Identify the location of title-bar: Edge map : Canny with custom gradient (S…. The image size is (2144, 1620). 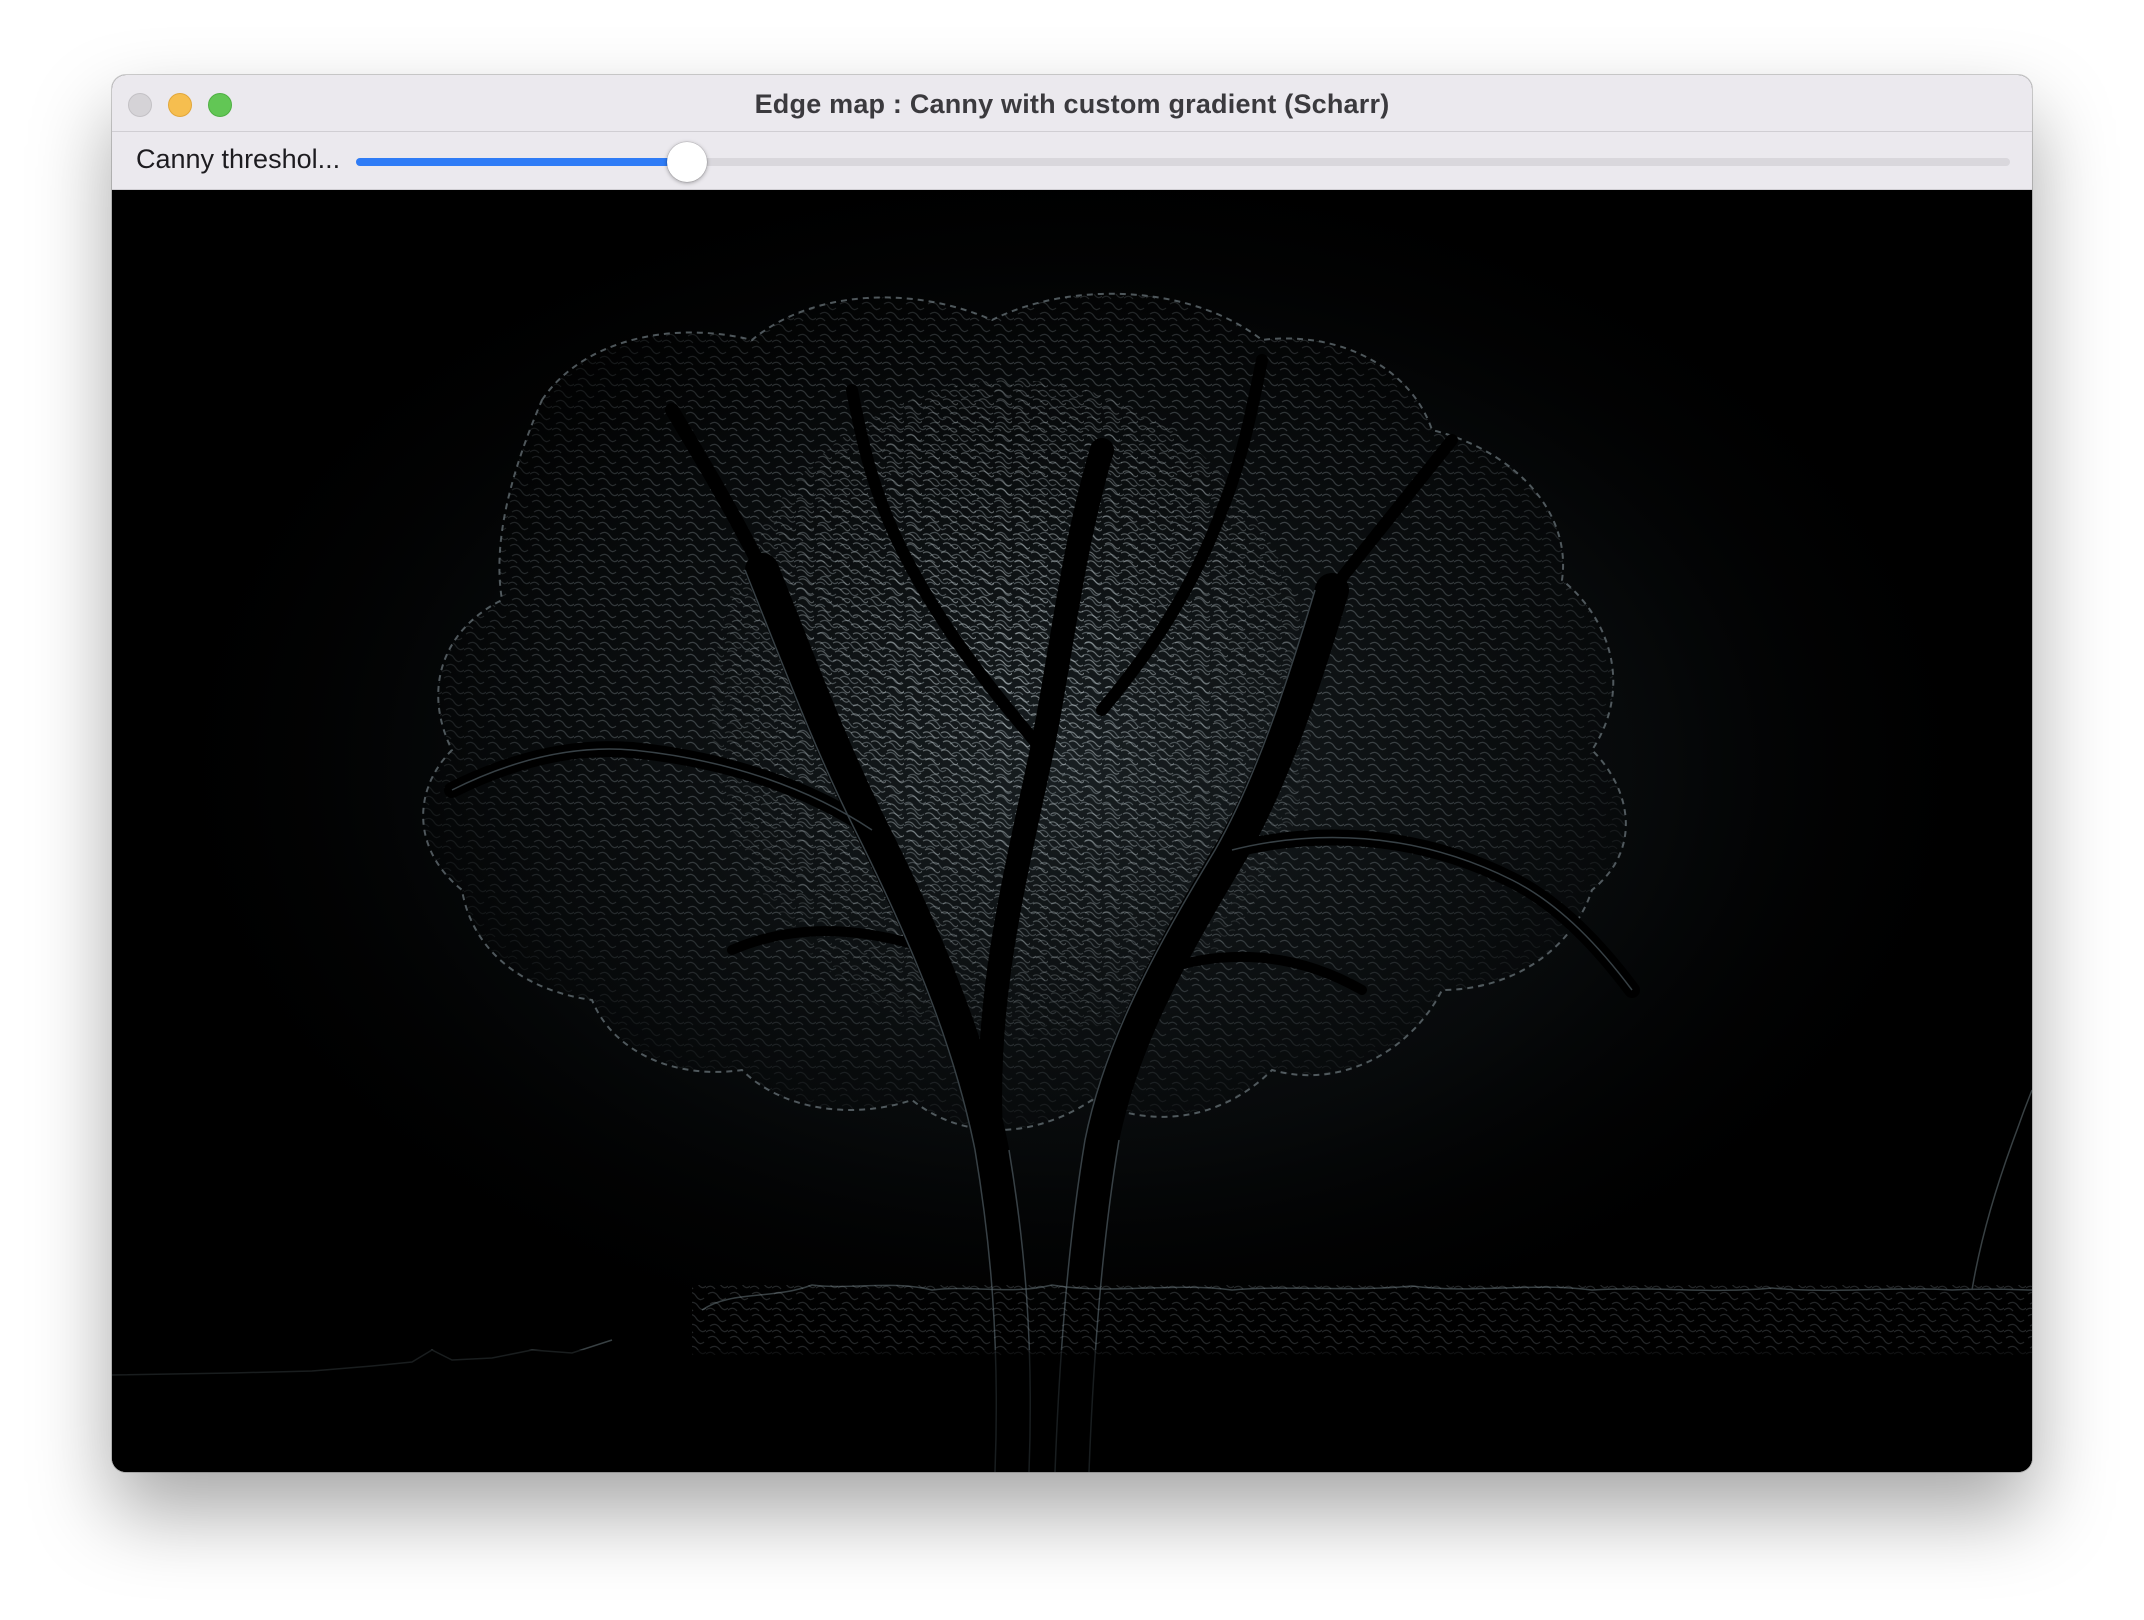
(1072, 103).